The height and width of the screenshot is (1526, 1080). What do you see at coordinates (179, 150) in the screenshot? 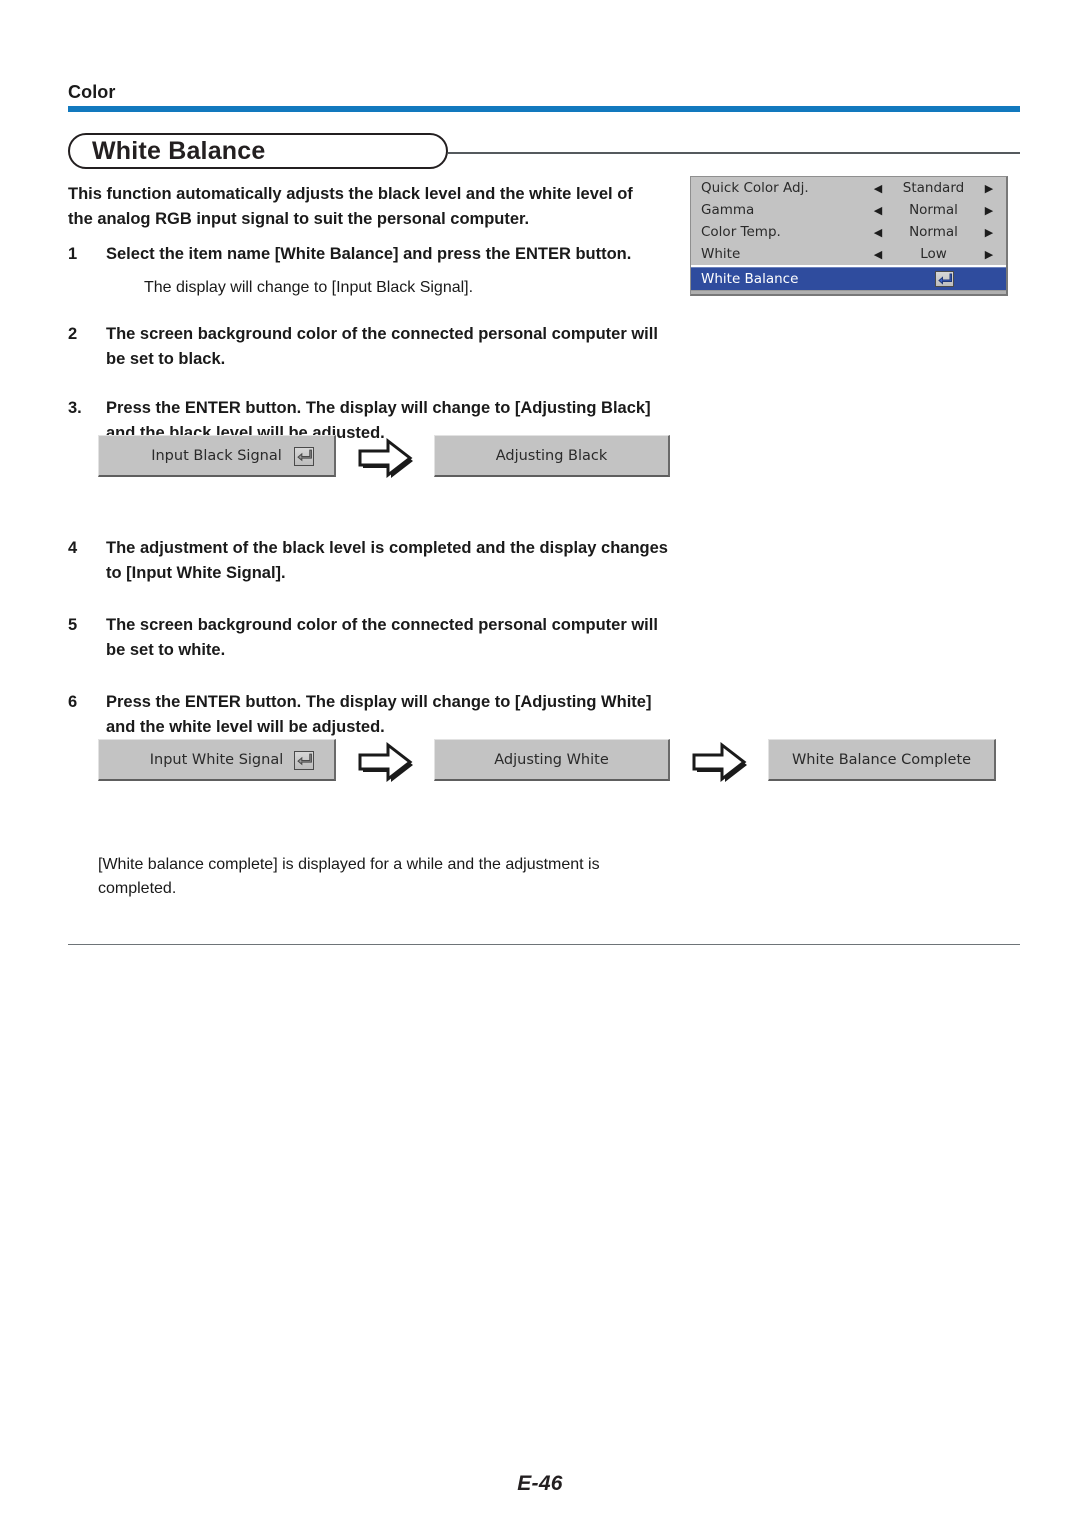
I see `page-title-text: White Balance` at bounding box center [179, 150].